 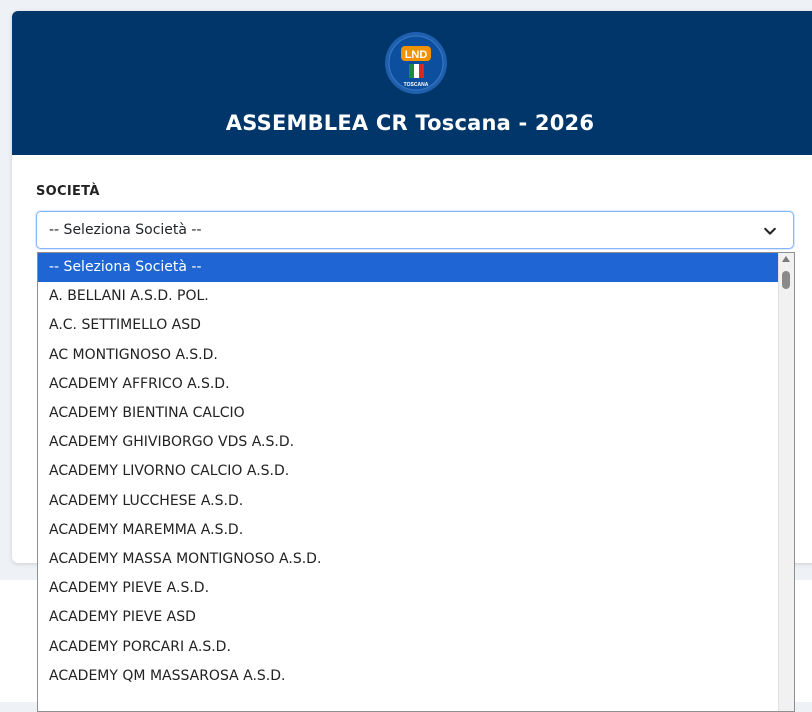 What do you see at coordinates (408, 442) in the screenshot?
I see `dropdown-option: ACADEMY GHIVIBORGO VDS A.S.D.` at bounding box center [408, 442].